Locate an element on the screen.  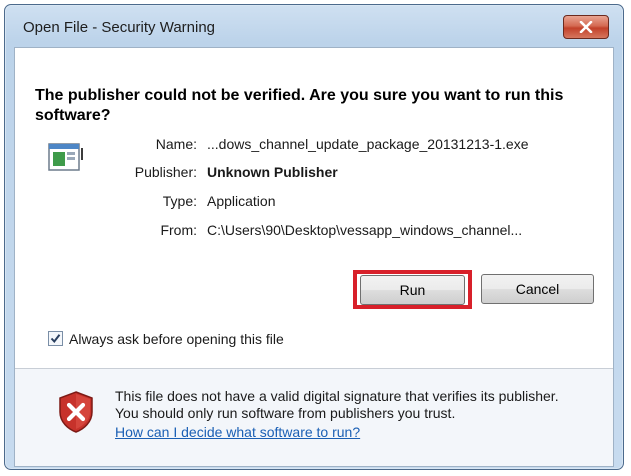
application-file-icon is located at coordinates (65, 157).